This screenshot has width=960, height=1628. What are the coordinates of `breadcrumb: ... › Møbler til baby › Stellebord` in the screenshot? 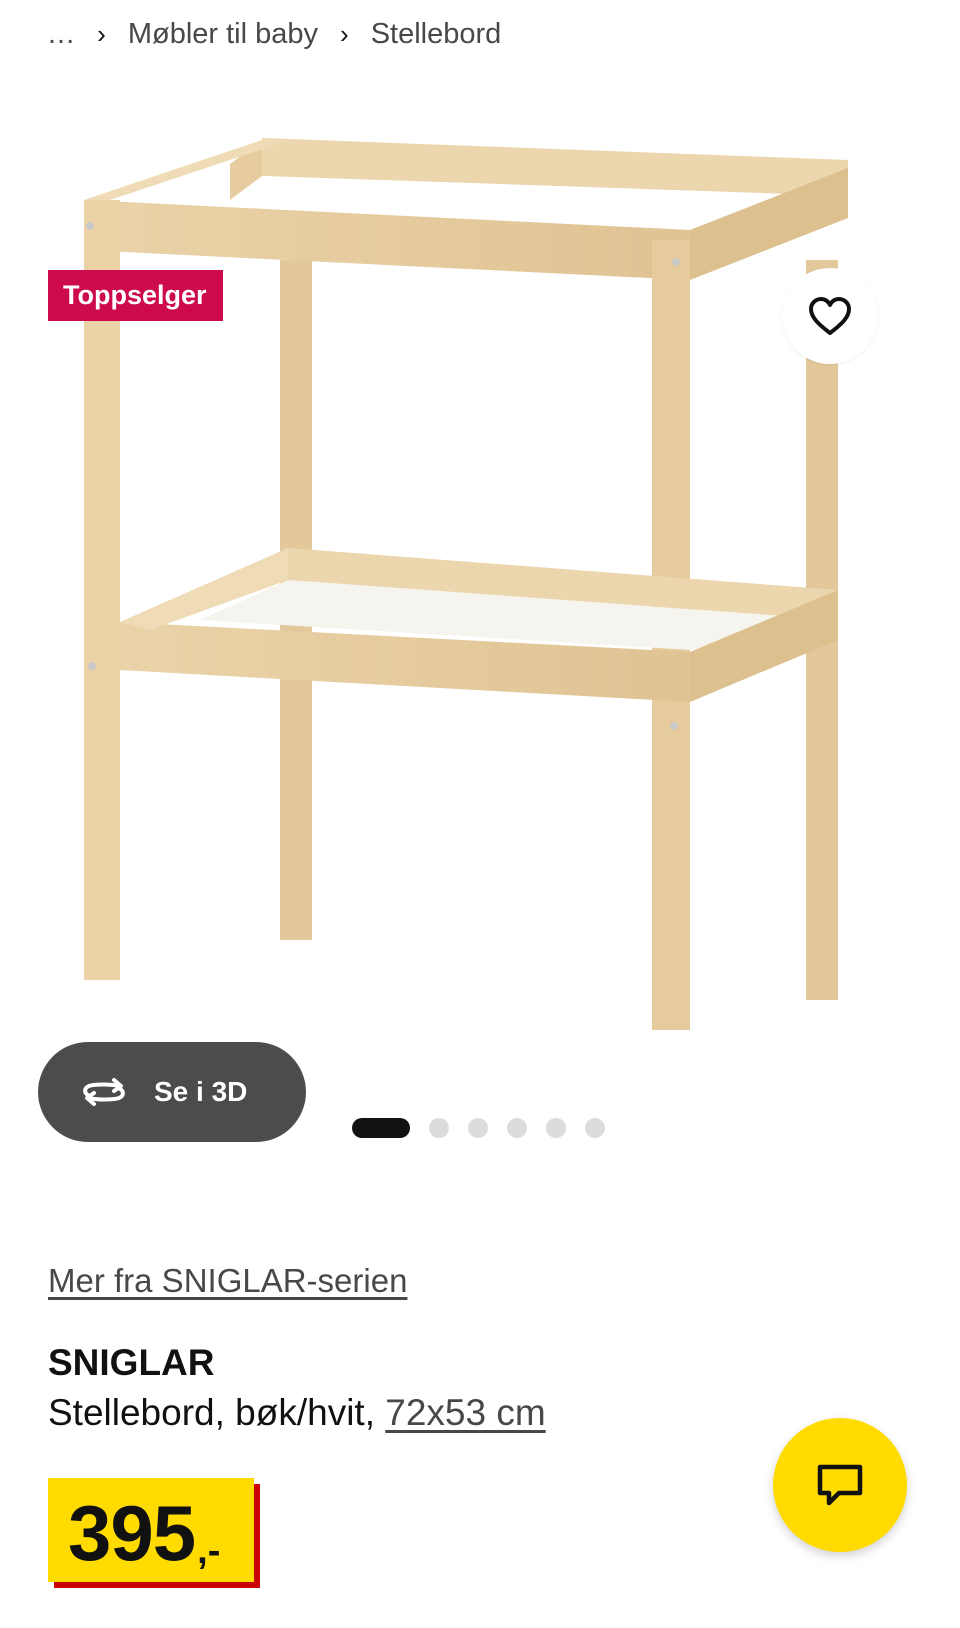 It's located at (274, 34).